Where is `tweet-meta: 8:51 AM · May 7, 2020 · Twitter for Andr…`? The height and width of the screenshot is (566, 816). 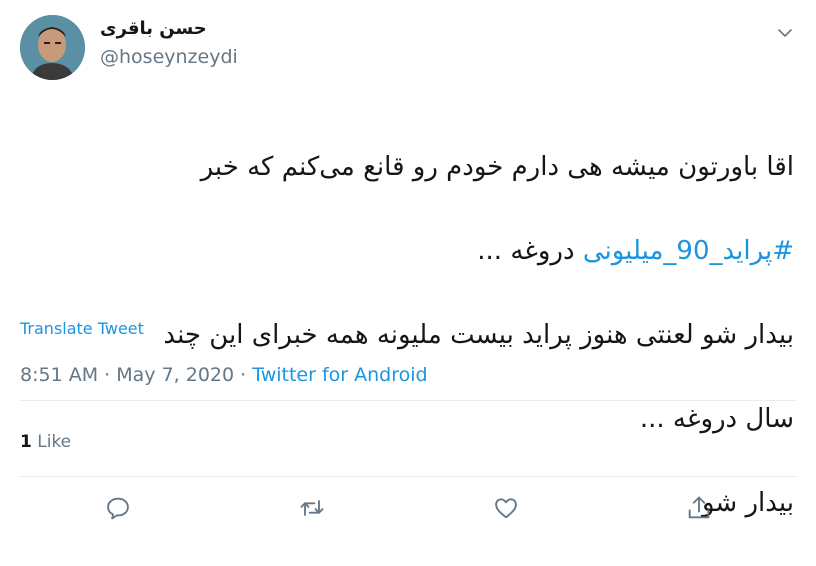 tweet-meta: 8:51 AM · May 7, 2020 · Twitter for Andr… is located at coordinates (224, 375).